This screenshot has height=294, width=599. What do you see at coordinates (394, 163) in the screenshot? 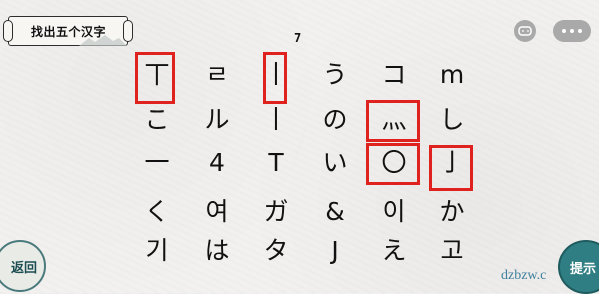
I see `grid-cell-found: 〇` at bounding box center [394, 163].